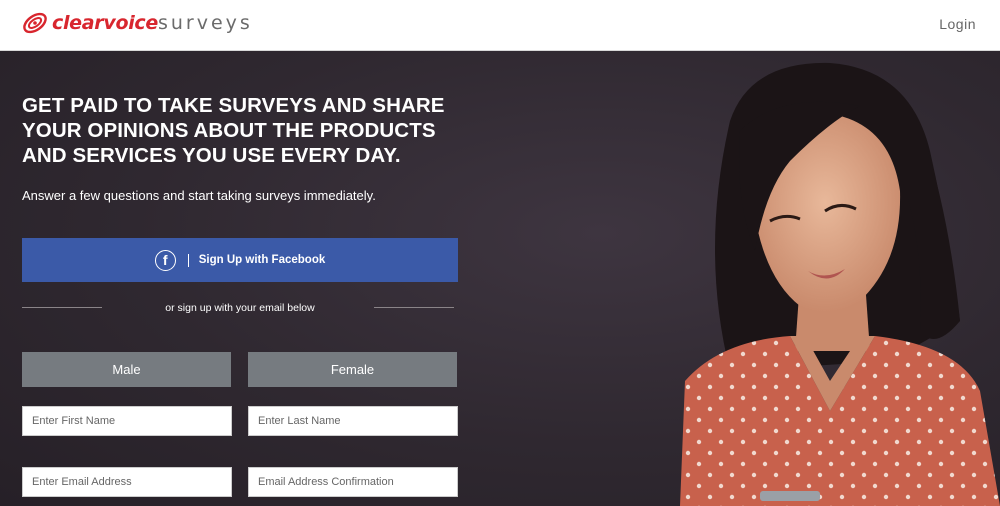  Describe the element at coordinates (35, 23) in the screenshot. I see `logo-swirl-icon` at that location.